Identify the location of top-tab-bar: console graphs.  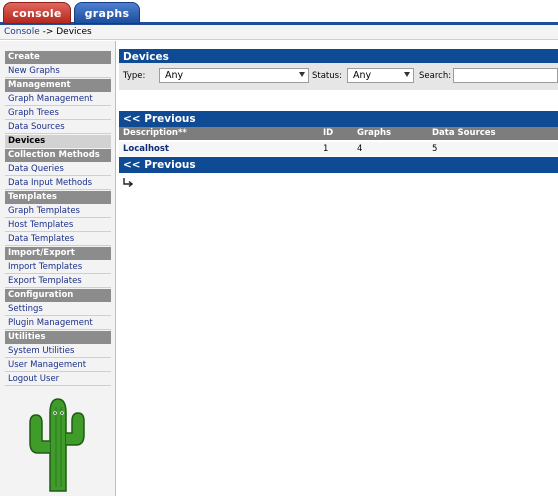
(279, 12).